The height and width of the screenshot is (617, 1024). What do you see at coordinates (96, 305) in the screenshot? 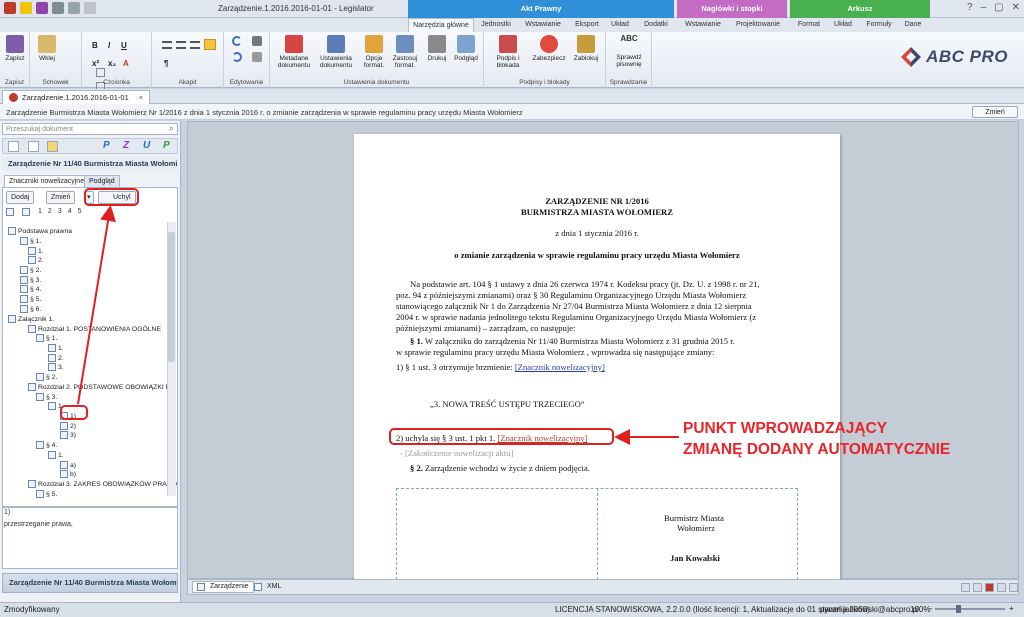
I see `arrow-tree-to-repeal` at bounding box center [96, 305].